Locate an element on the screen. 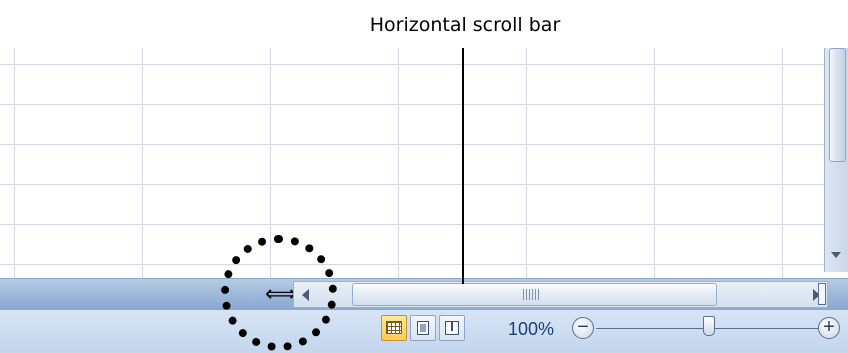  page-layout-view-button is located at coordinates (423, 328).